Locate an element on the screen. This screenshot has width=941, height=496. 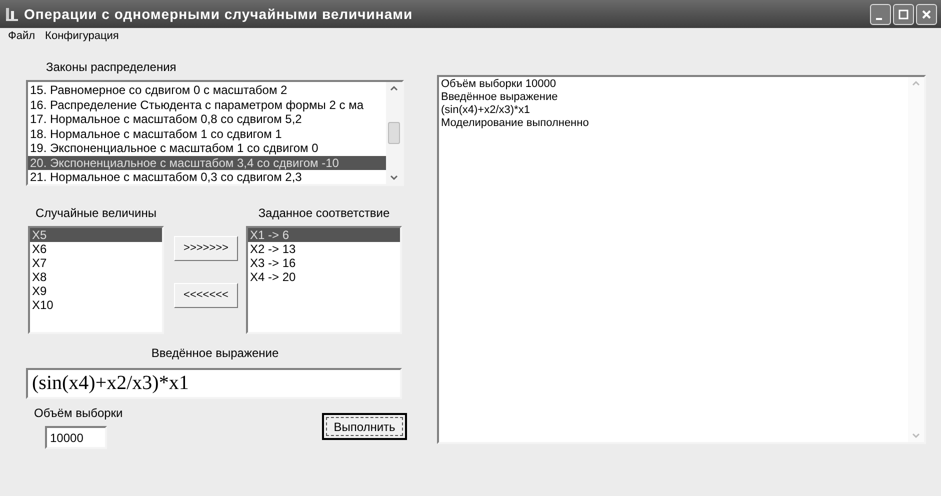
minimize-icon is located at coordinates (879, 19).